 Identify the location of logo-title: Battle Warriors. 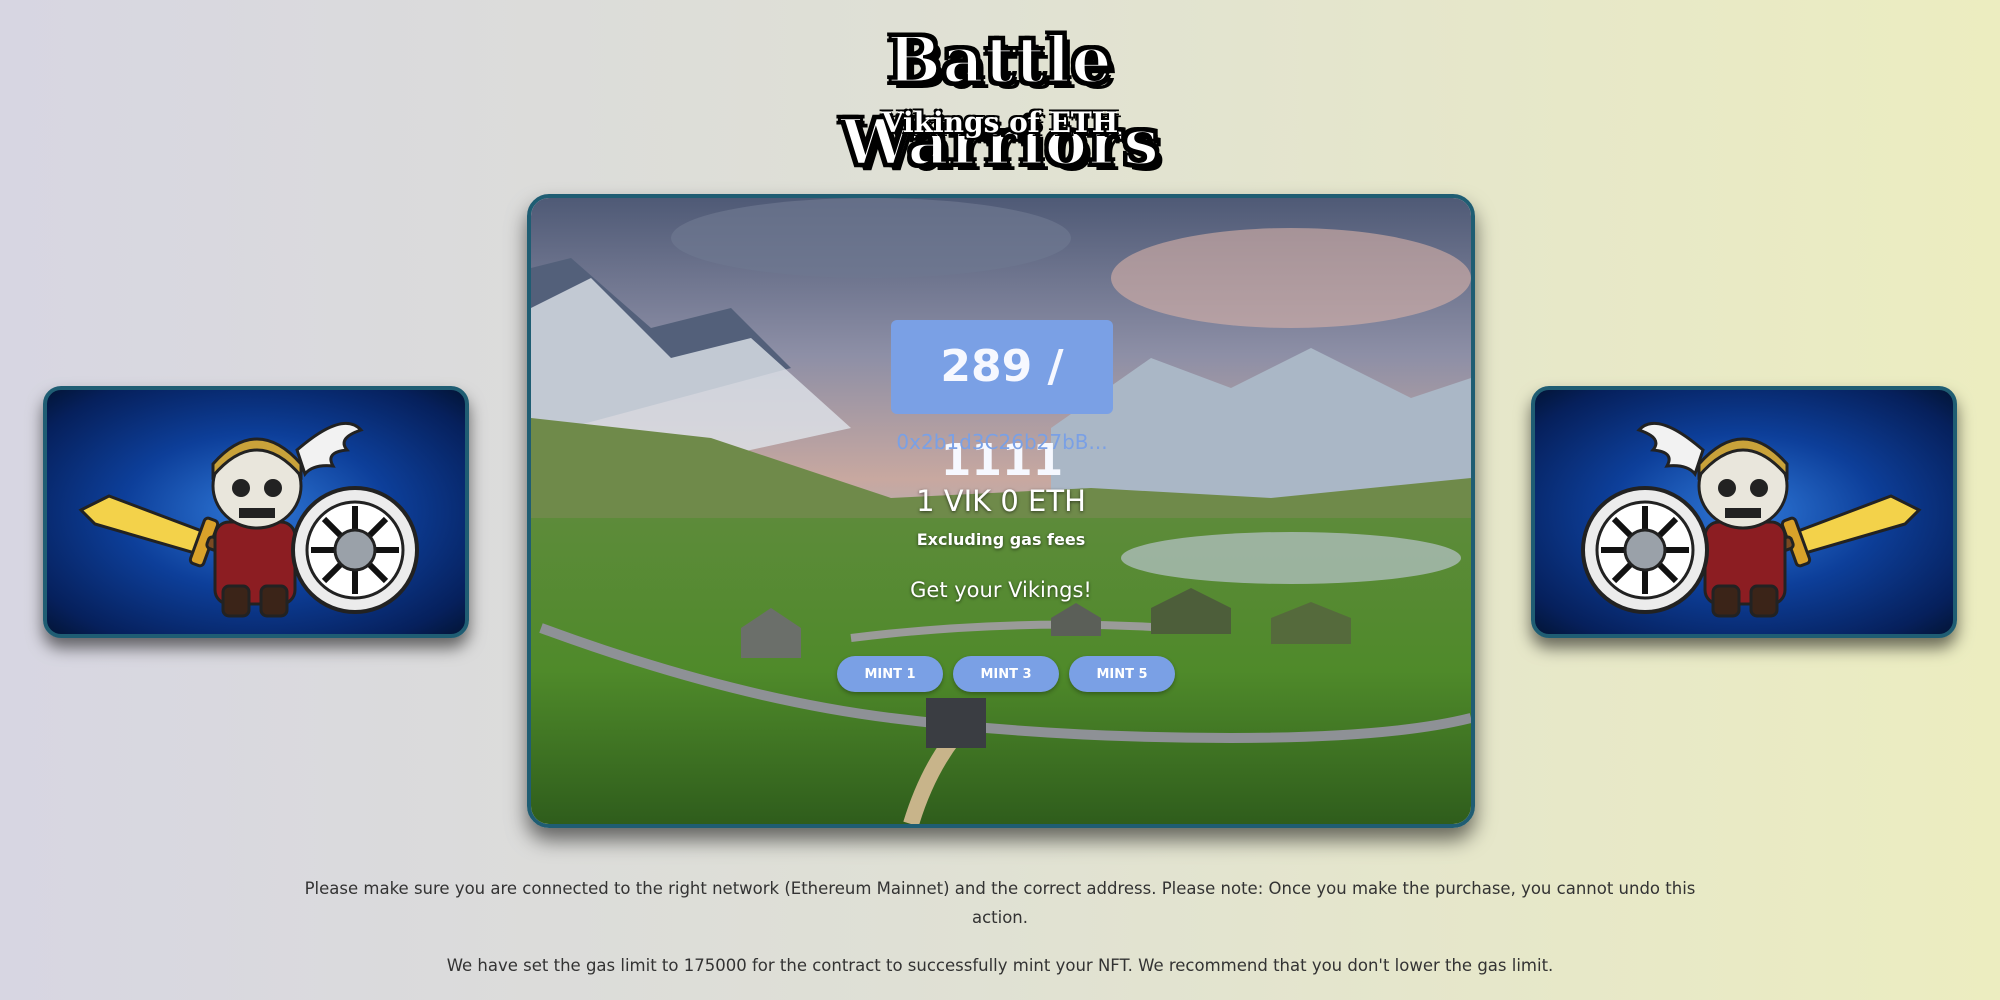
(1000, 102).